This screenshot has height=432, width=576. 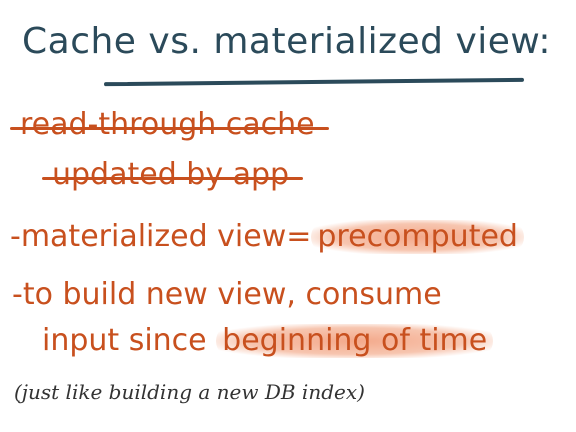 What do you see at coordinates (287, 41) in the screenshot?
I see `slide-title: Cache vs. materialized view:` at bounding box center [287, 41].